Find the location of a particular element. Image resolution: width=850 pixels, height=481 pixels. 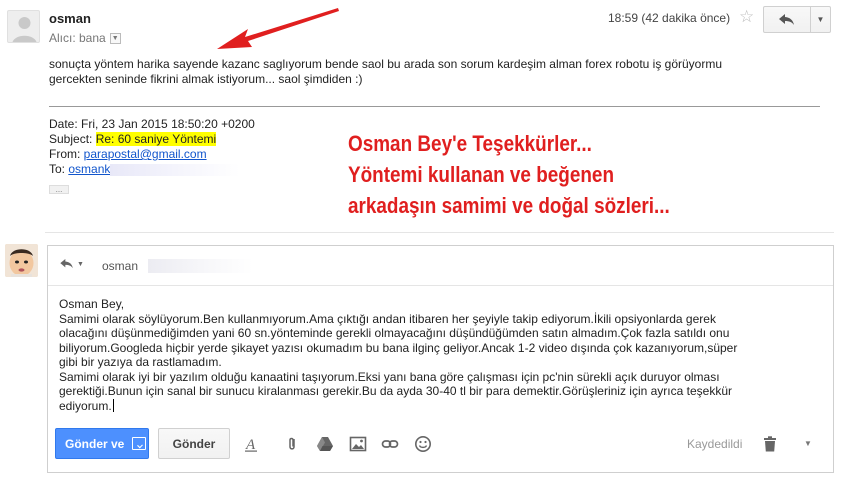

attach-icon is located at coordinates (292, 444).